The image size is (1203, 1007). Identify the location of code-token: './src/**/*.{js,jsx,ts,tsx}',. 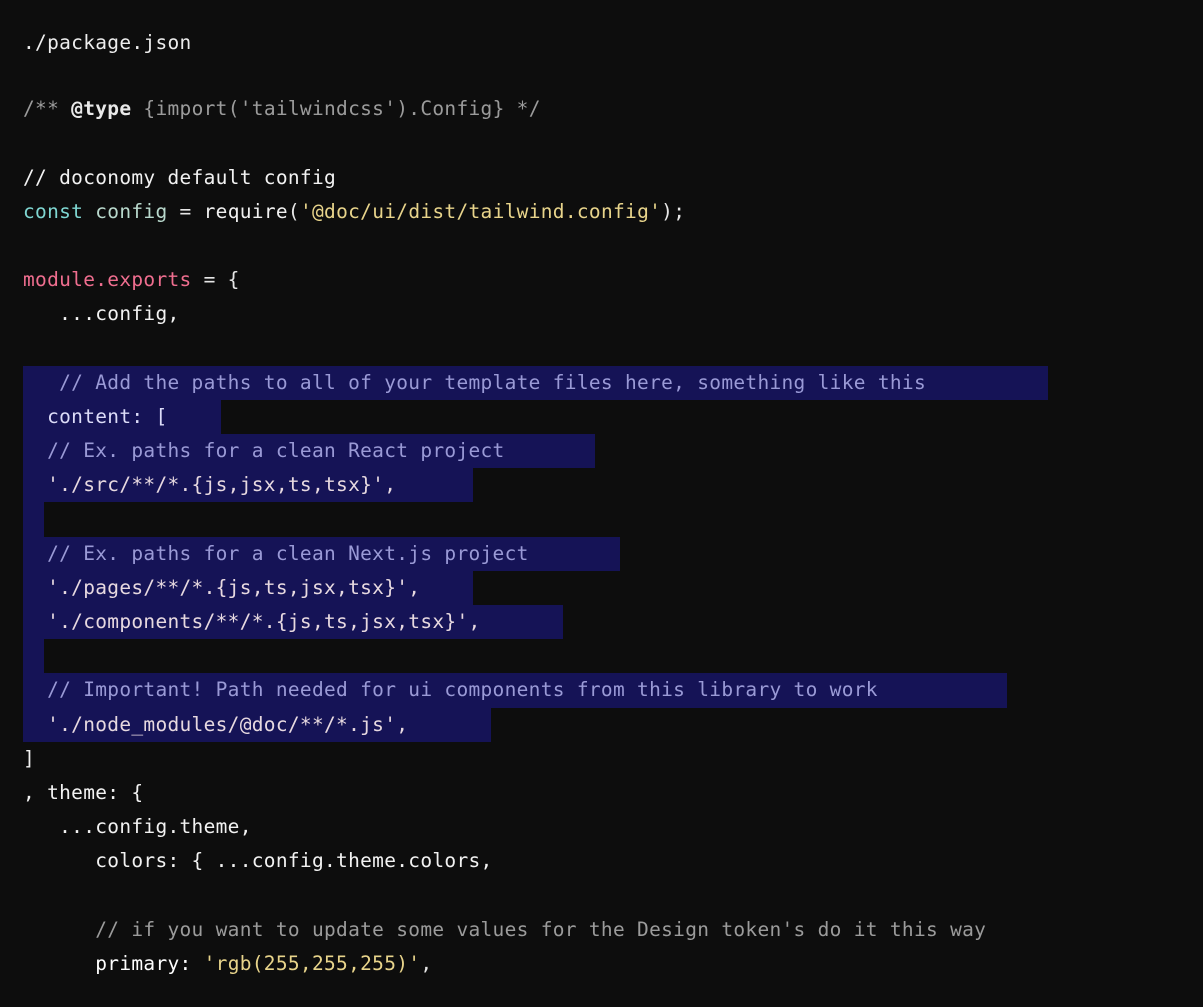
(210, 485).